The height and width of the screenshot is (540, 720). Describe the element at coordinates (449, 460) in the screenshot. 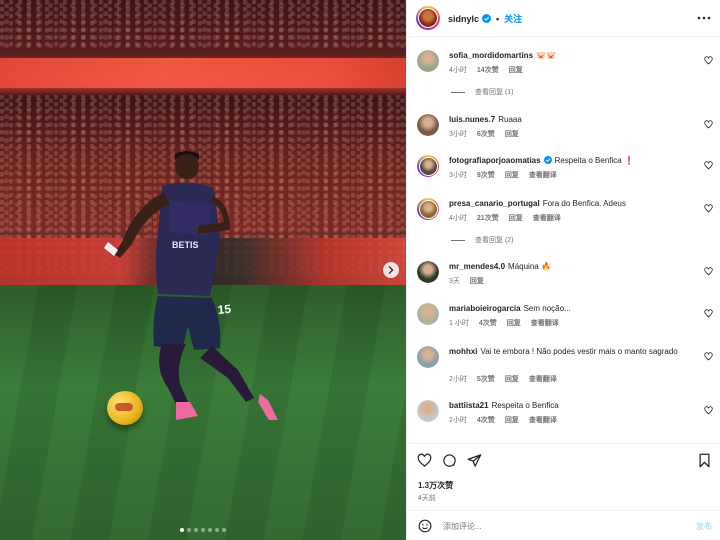

I see `comment-bubble-icon` at that location.